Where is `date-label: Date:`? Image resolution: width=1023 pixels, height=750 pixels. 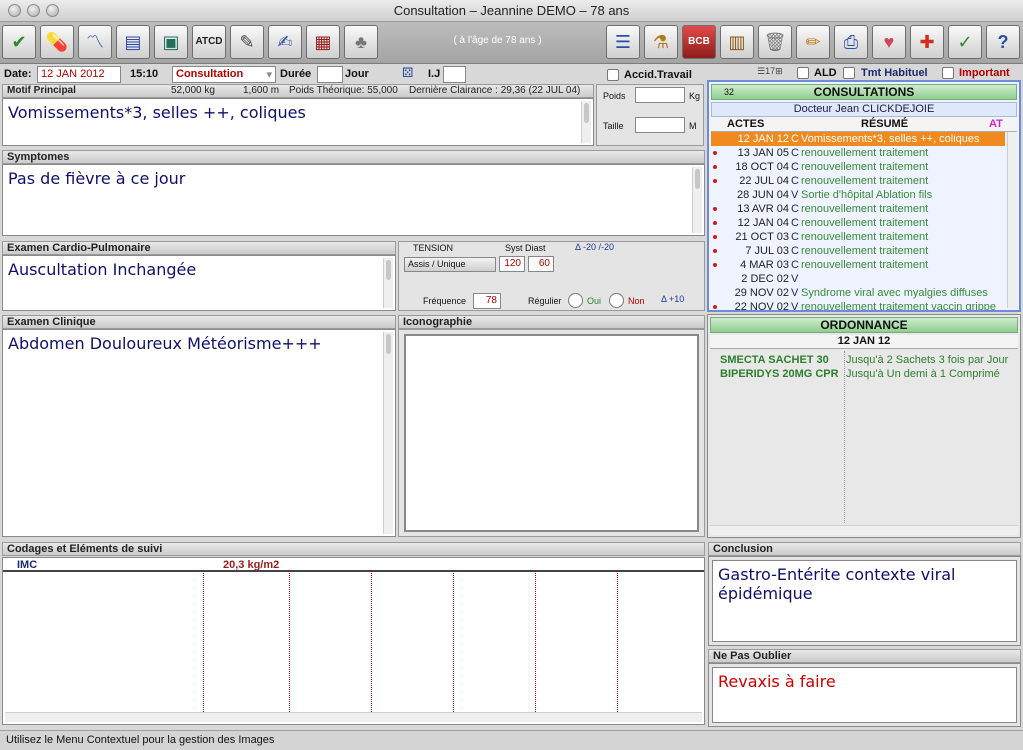 date-label: Date: is located at coordinates (18, 74).